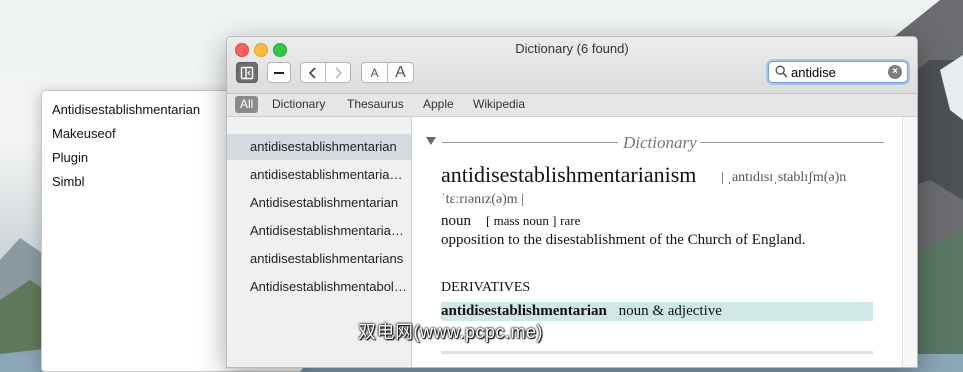 The width and height of the screenshot is (963, 372). I want to click on part-of-speech-line: noun [ mass noun ] rare, so click(510, 221).